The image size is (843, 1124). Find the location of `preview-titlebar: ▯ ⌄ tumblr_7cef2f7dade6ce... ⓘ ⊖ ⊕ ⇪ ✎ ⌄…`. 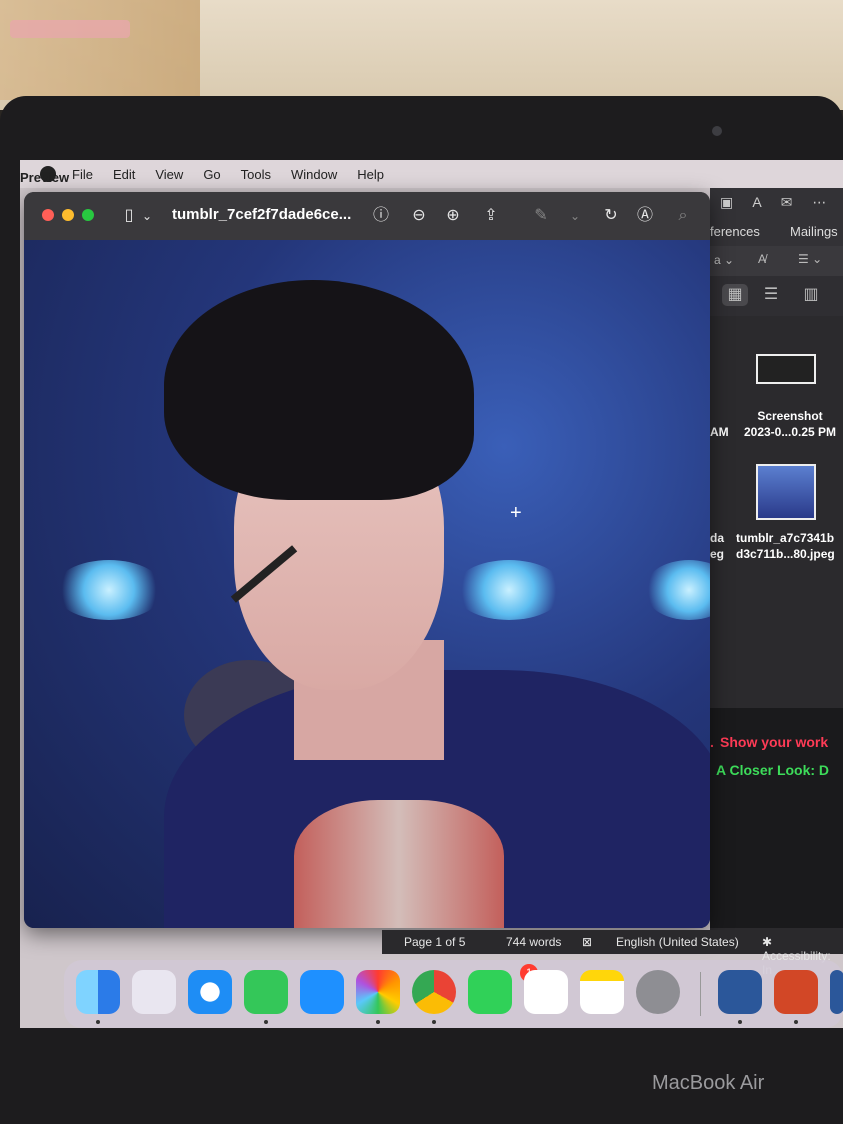

preview-titlebar: ▯ ⌄ tumblr_7cef2f7dade6ce... ⓘ ⊖ ⊕ ⇪ ✎ ⌄… is located at coordinates (367, 216).